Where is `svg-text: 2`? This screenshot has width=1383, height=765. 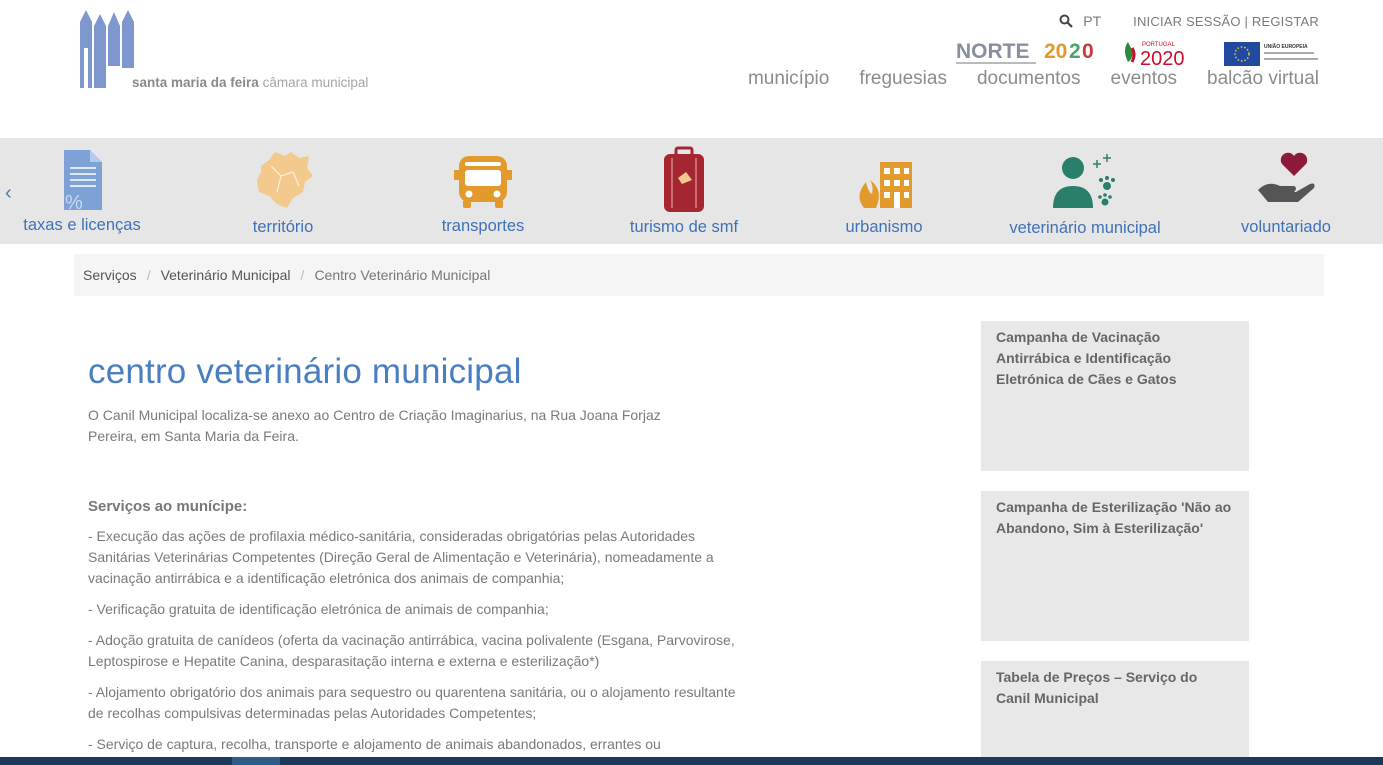 svg-text: 2 is located at coordinates (1075, 51).